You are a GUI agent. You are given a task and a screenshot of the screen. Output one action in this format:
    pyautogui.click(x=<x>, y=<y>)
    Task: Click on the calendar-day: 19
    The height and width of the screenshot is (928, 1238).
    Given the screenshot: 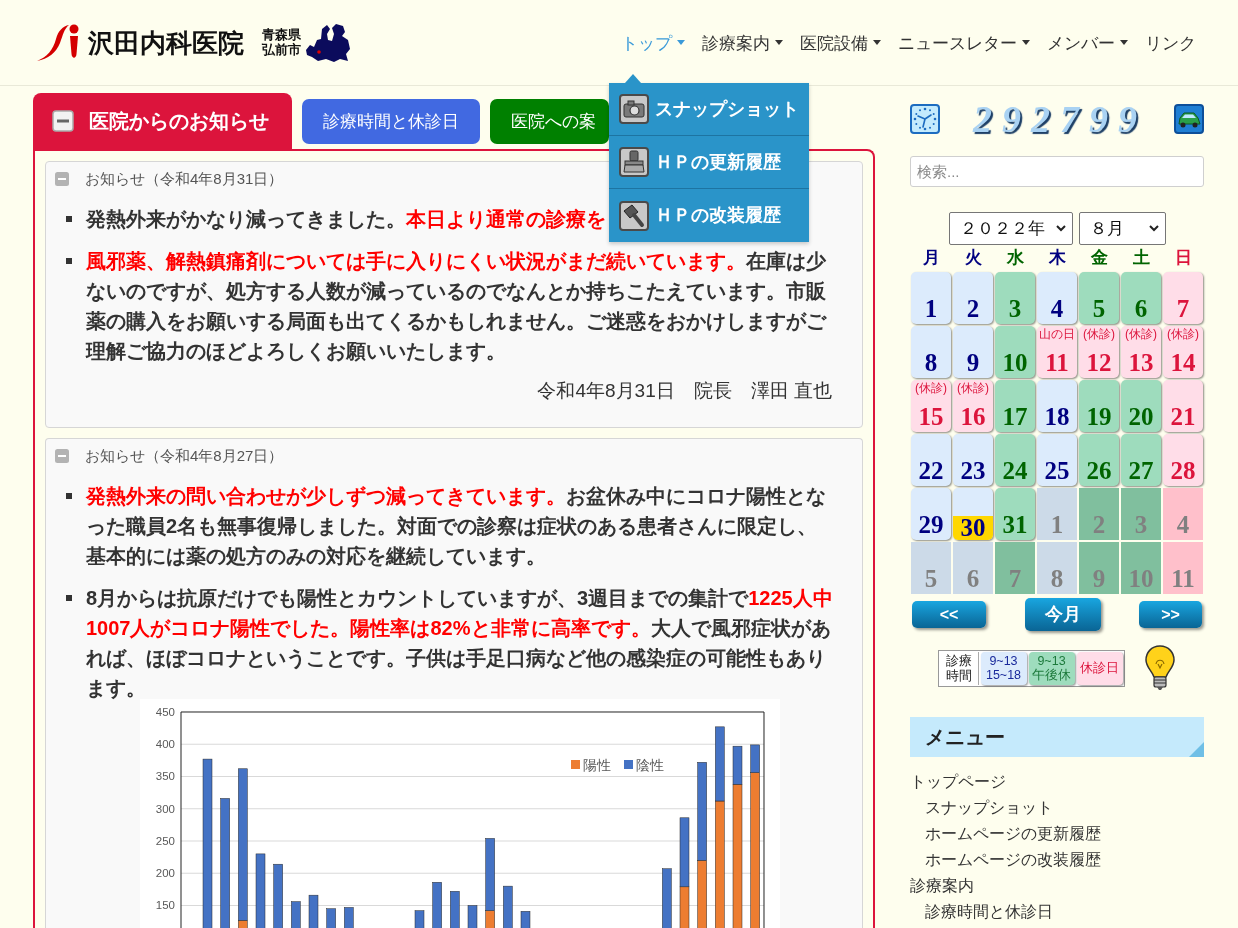 What is the action you would take?
    pyautogui.click(x=1099, y=406)
    